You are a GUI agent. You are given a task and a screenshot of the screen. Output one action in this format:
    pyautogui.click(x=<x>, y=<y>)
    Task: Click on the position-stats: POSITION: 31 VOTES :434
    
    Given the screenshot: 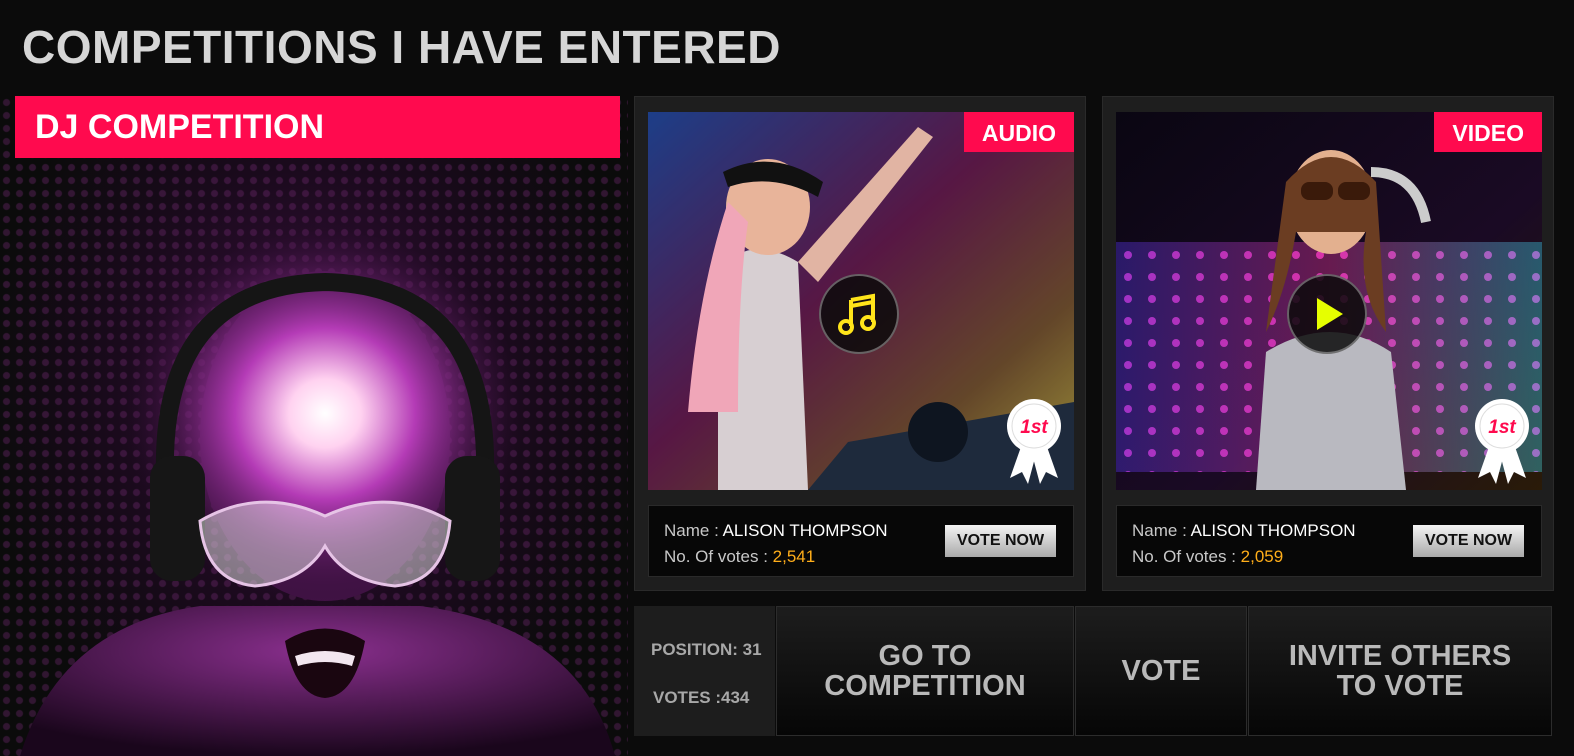 What is the action you would take?
    pyautogui.click(x=704, y=671)
    